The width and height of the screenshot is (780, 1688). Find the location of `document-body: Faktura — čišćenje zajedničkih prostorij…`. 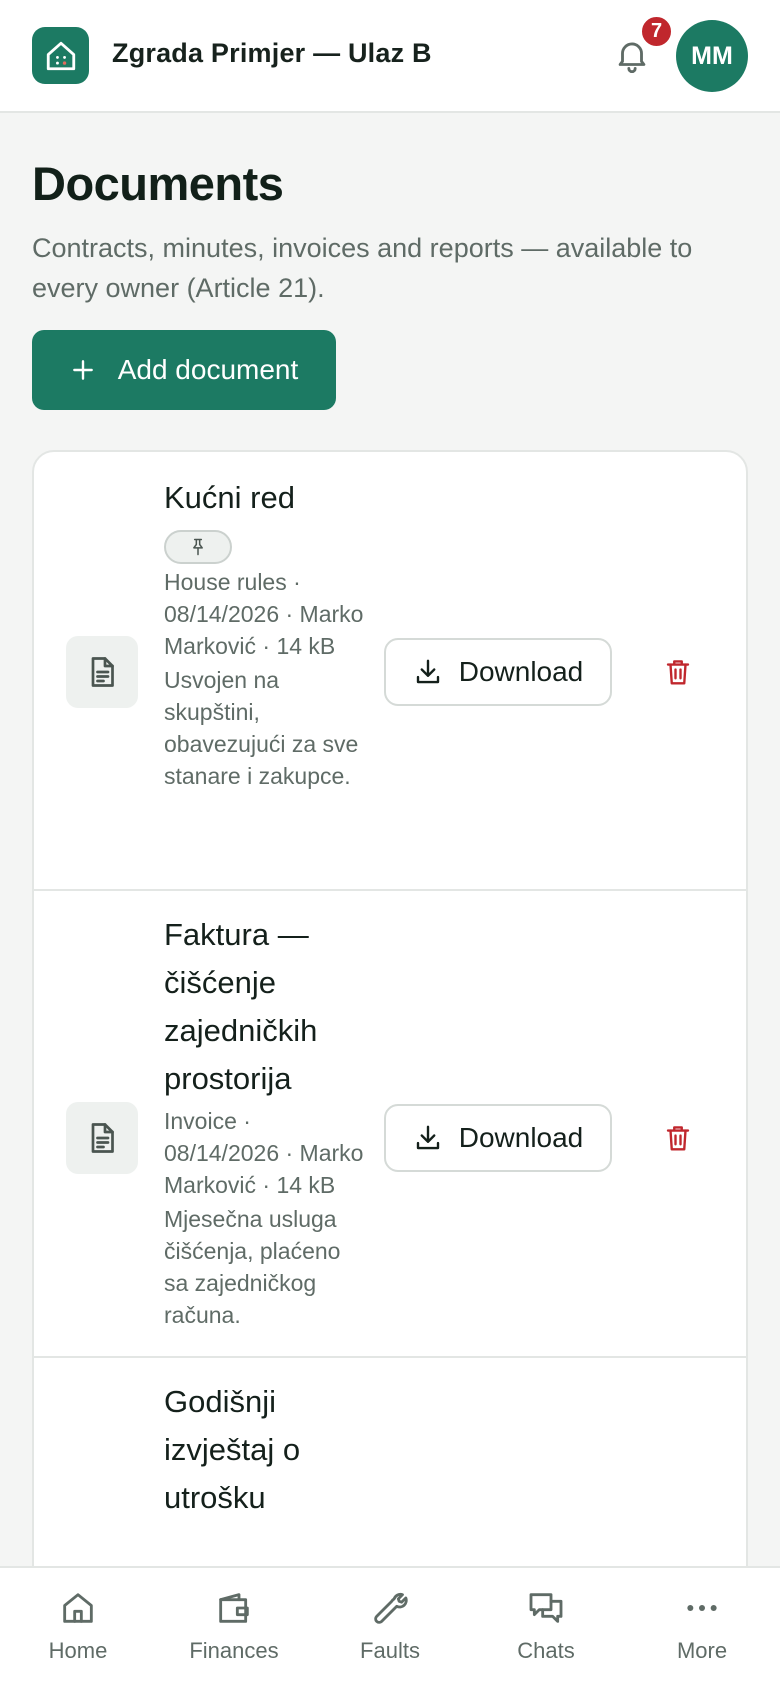

document-body: Faktura — čišćenje zajedničkih prostorij… is located at coordinates (264, 1121).